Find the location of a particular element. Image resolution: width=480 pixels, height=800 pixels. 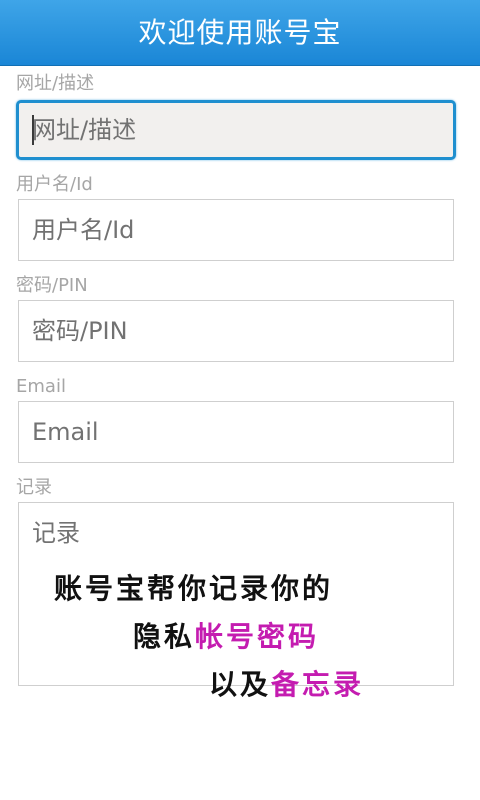

promo-line-1: 账号宝帮你记录你的 is located at coordinates (194, 588).